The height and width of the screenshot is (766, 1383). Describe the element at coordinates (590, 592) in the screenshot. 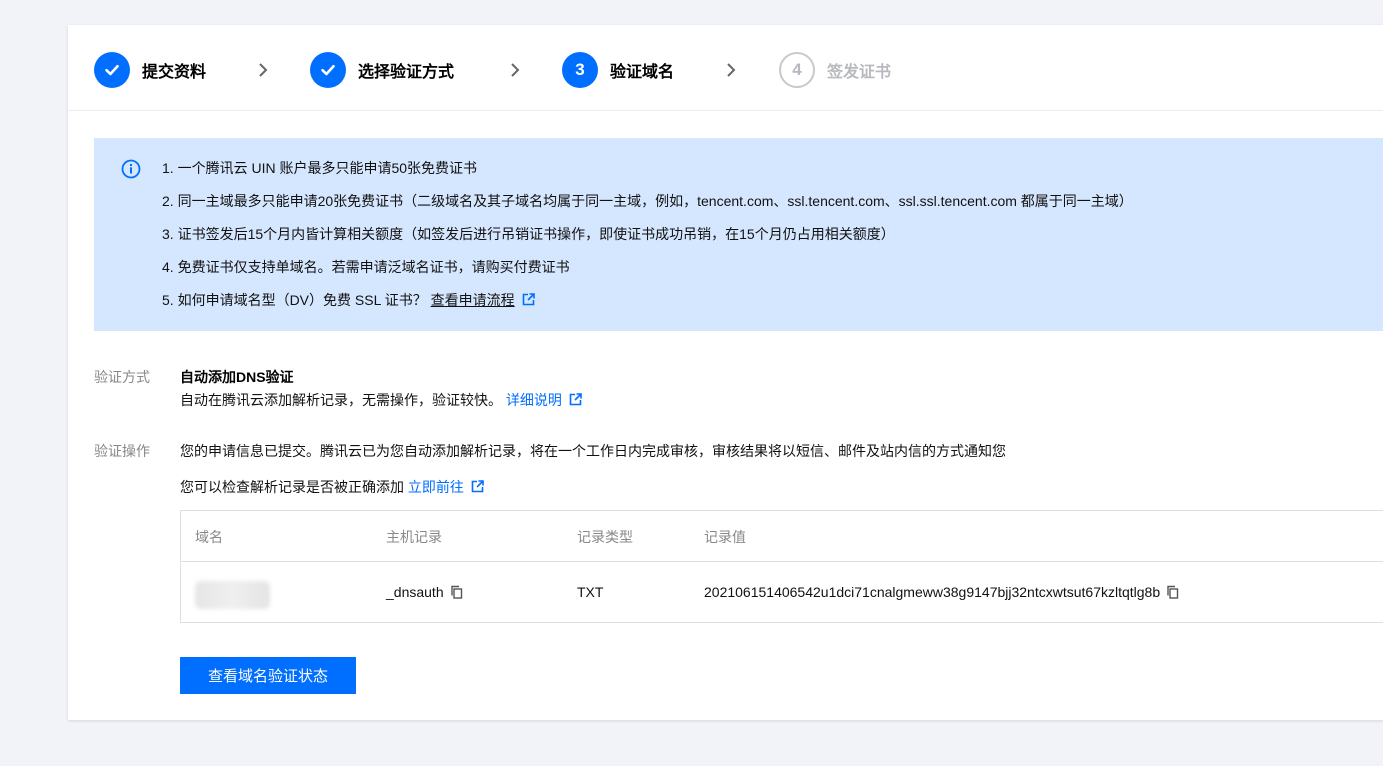

I see `record-type: TXT` at that location.